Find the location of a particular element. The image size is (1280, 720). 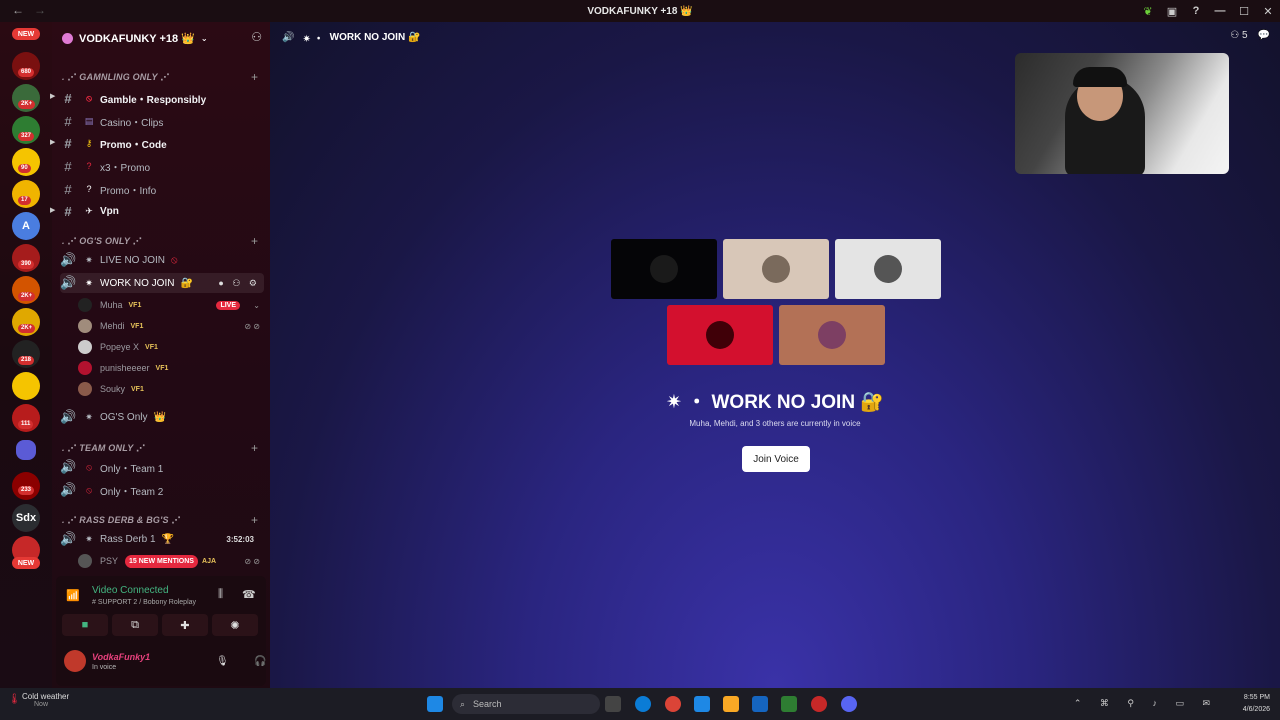

voice-user: Popeye X VF1 is located at coordinates (171, 347).